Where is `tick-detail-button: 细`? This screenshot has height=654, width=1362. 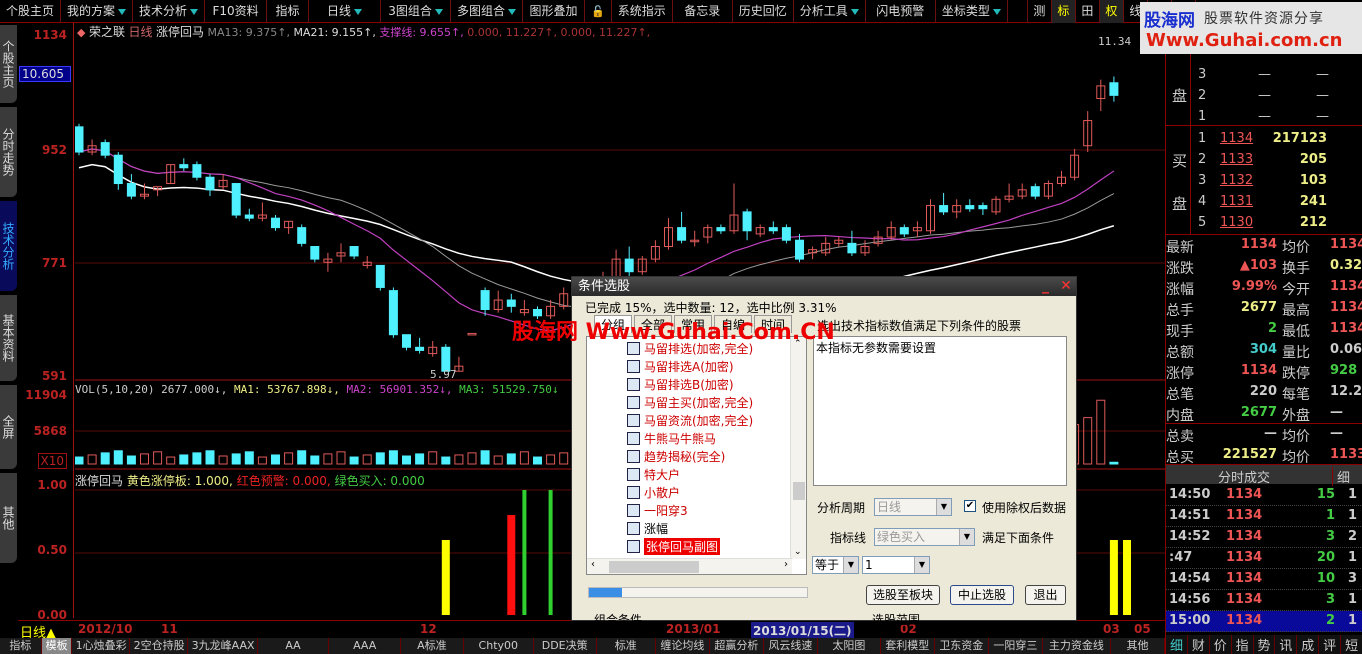
tick-detail-button: 细 is located at coordinates (1341, 476).